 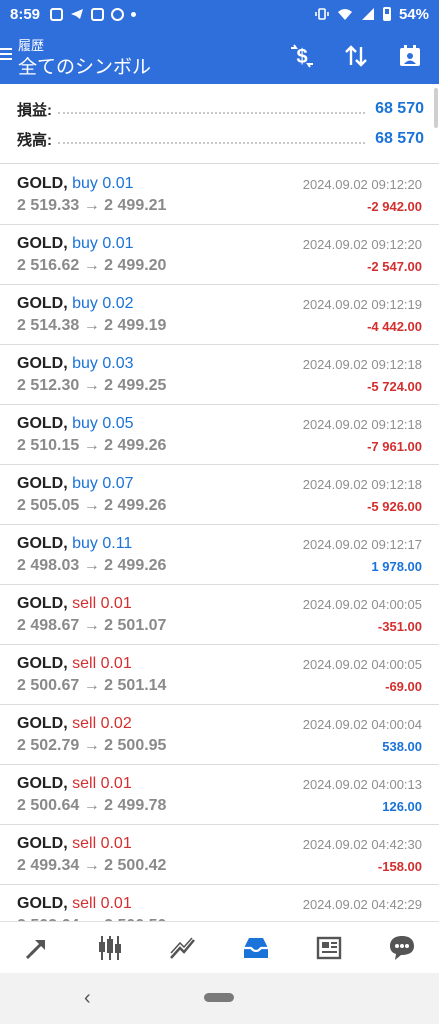 I want to click on system-nav-bar: ‹, so click(x=219, y=998).